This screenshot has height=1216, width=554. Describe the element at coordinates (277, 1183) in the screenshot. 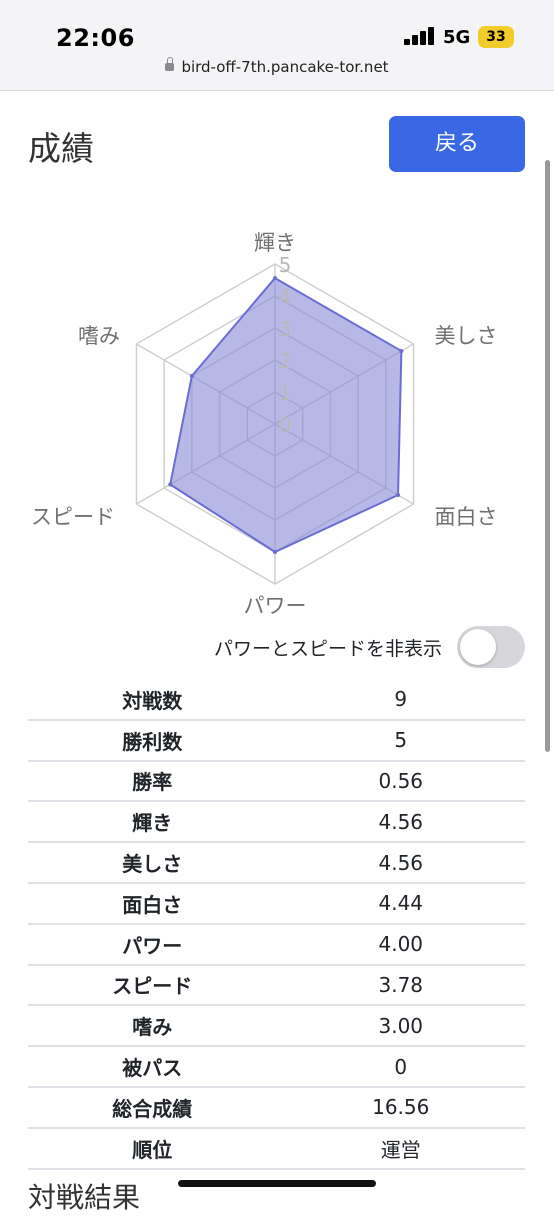

I see `home-indicator` at that location.